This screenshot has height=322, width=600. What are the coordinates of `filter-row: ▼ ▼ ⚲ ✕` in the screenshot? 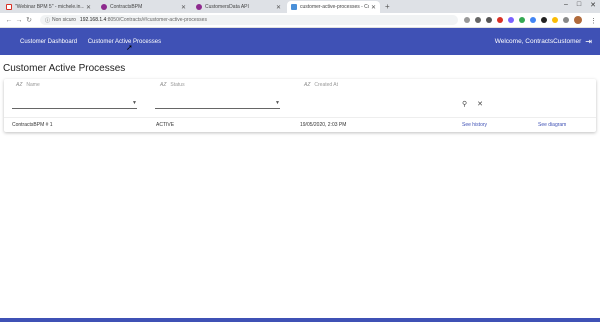 It's located at (300, 104).